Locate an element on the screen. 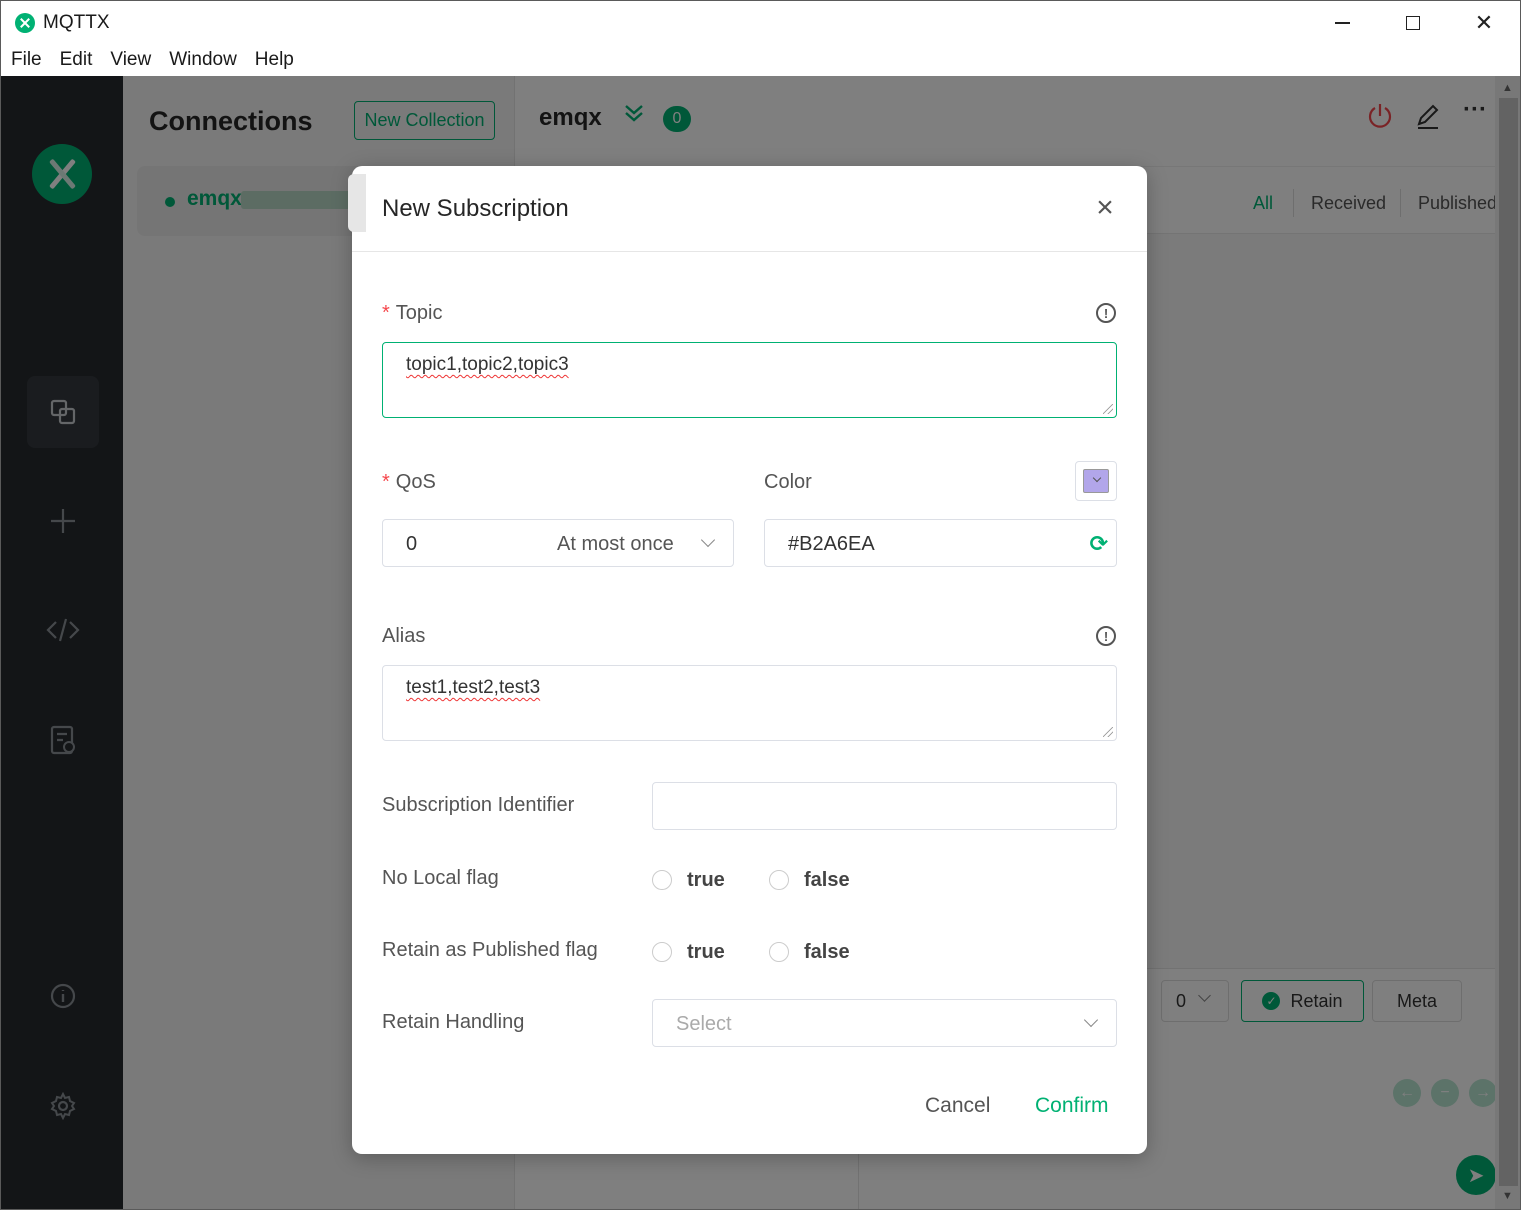 The width and height of the screenshot is (1521, 1210). retain-as-published-false-label: false is located at coordinates (827, 952).